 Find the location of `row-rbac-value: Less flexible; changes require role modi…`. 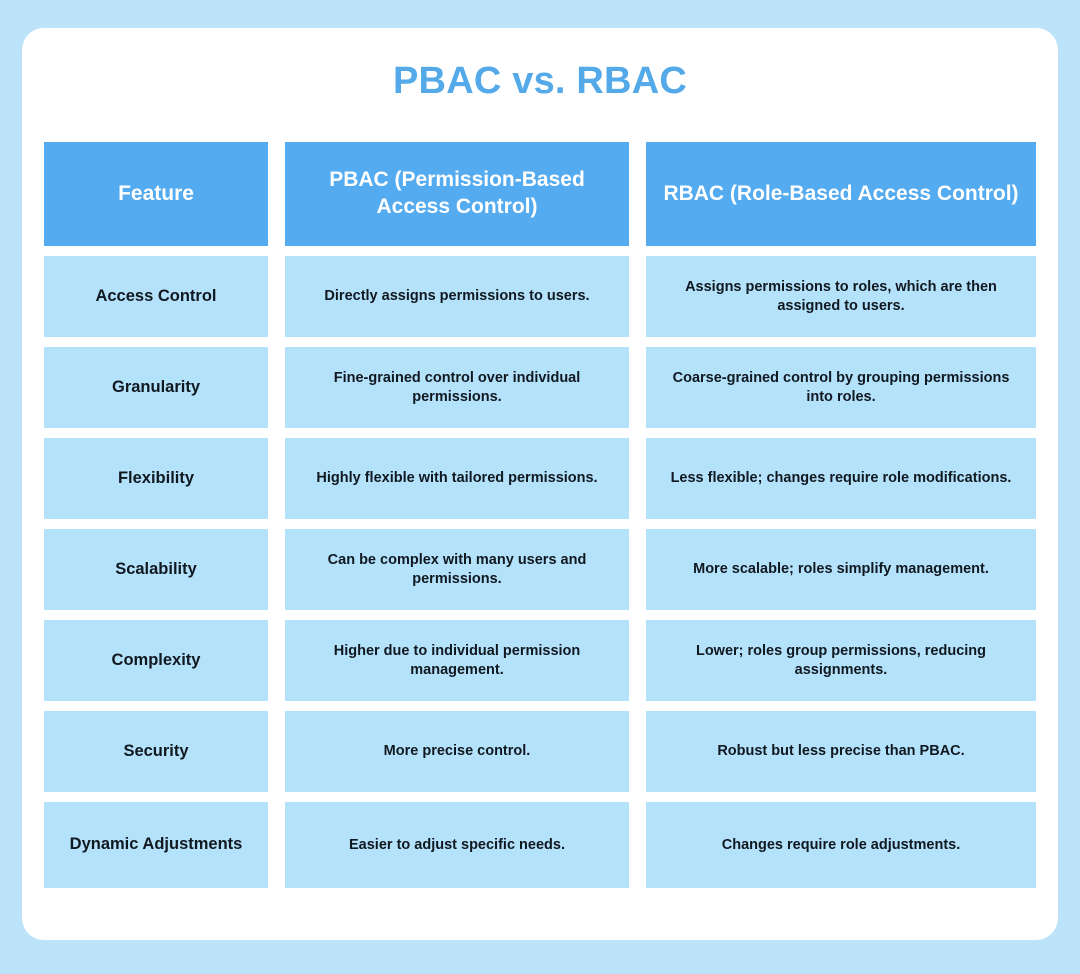

row-rbac-value: Less flexible; changes require role modi… is located at coordinates (841, 478).